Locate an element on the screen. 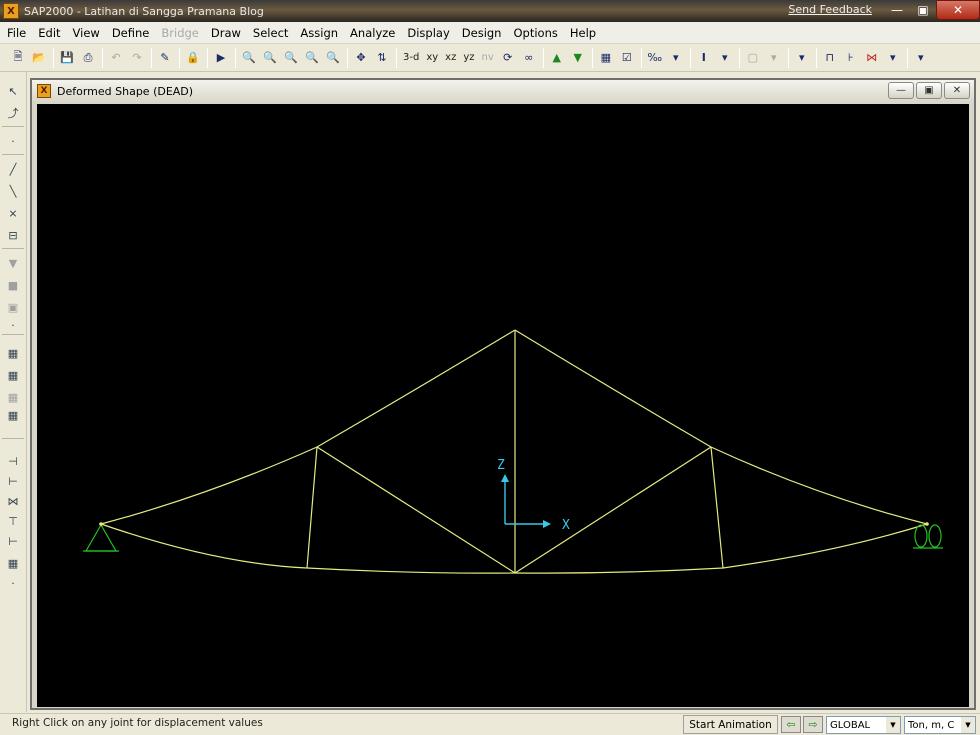 The image size is (980, 735). reshape-icon: ⤴ is located at coordinates (13, 113).